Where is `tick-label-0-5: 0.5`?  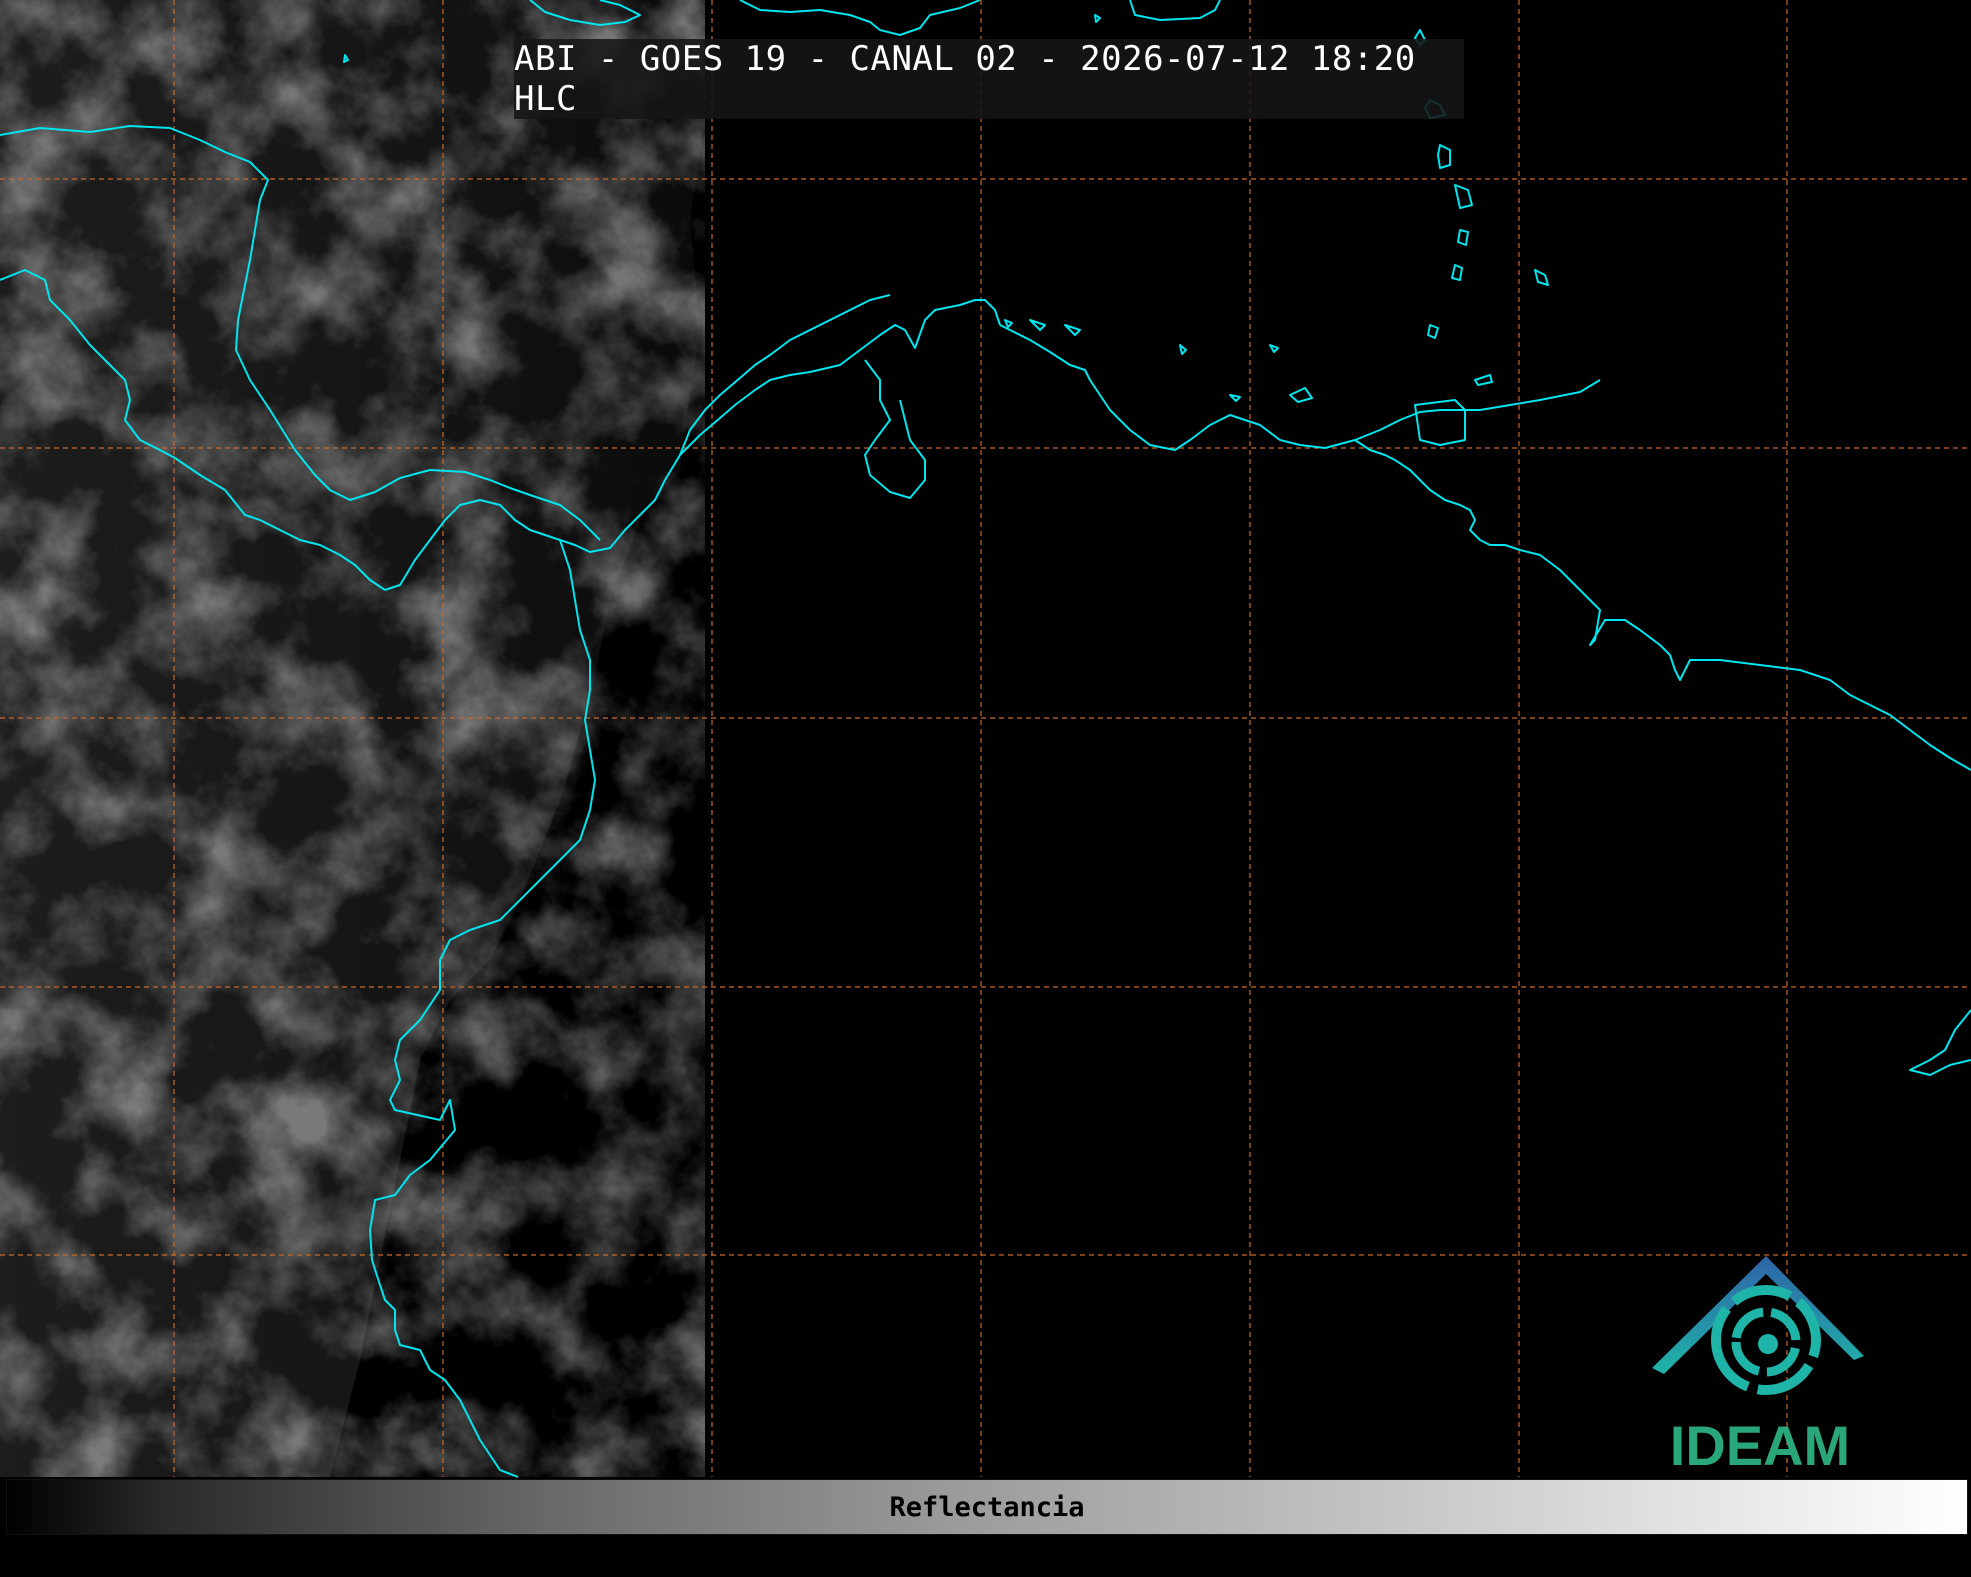 tick-label-0-5: 0.5 is located at coordinates (985, 1564).